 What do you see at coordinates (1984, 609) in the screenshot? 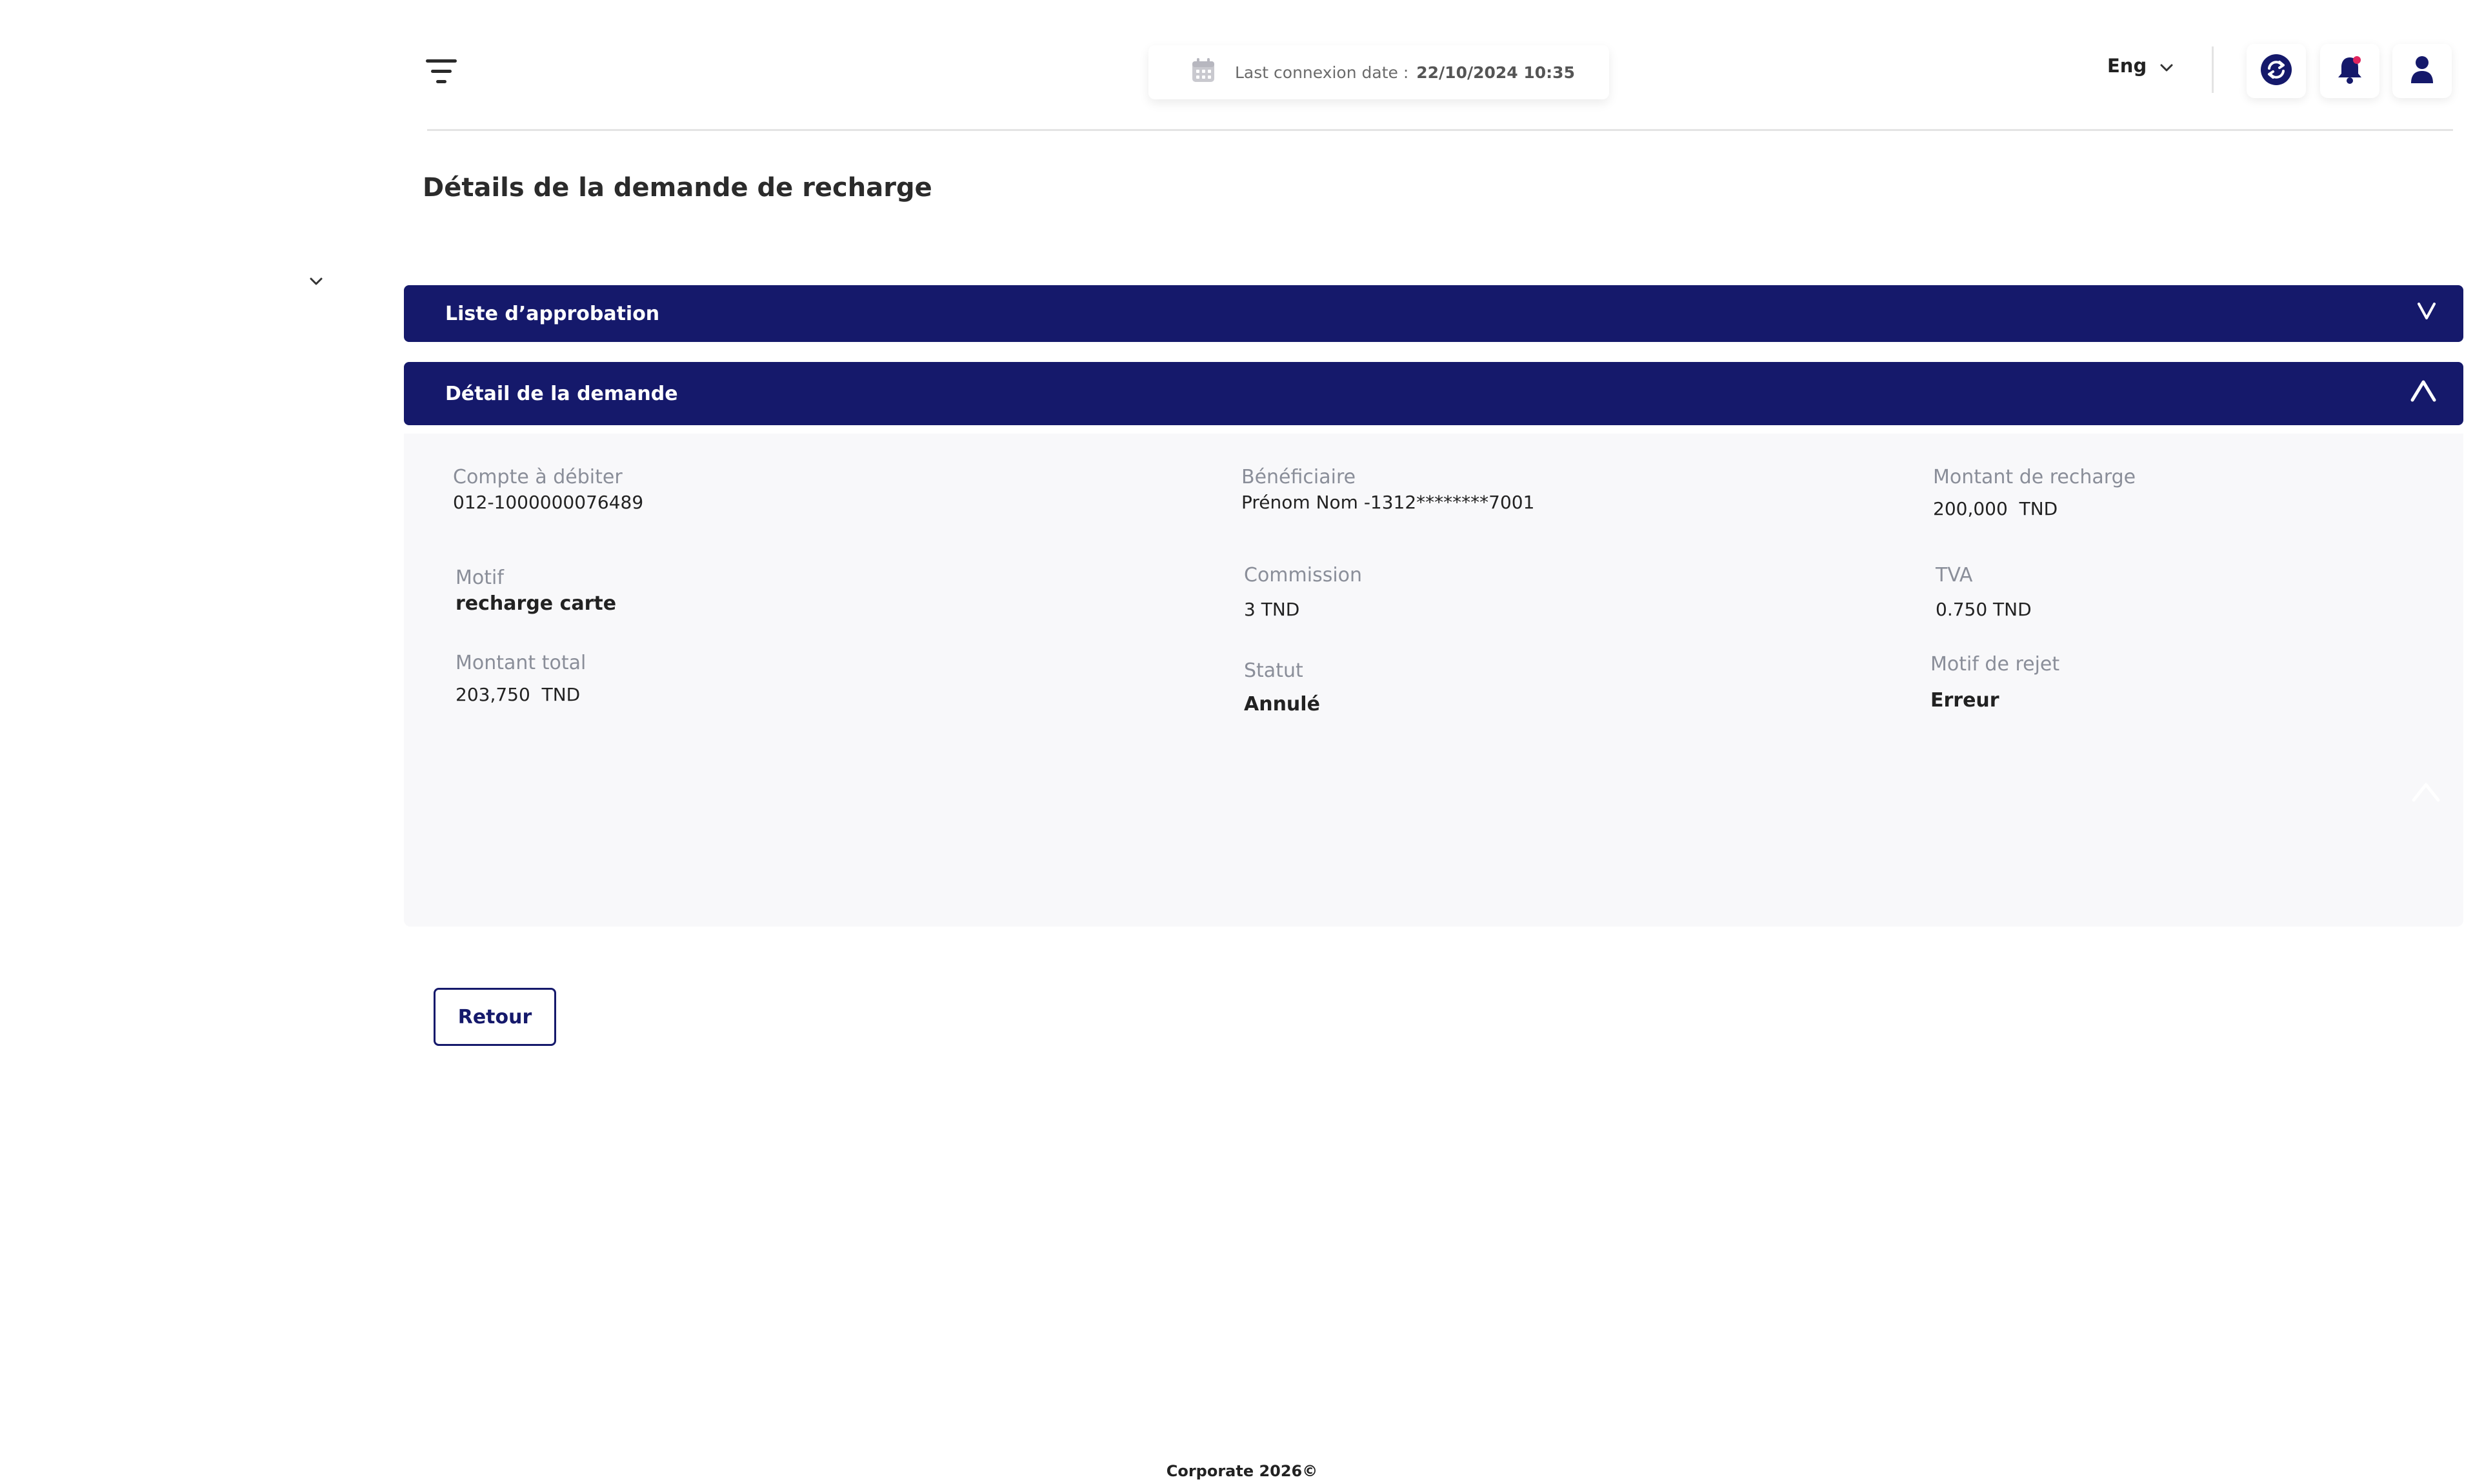
I see `tva-value: 0.750 TND` at bounding box center [1984, 609].